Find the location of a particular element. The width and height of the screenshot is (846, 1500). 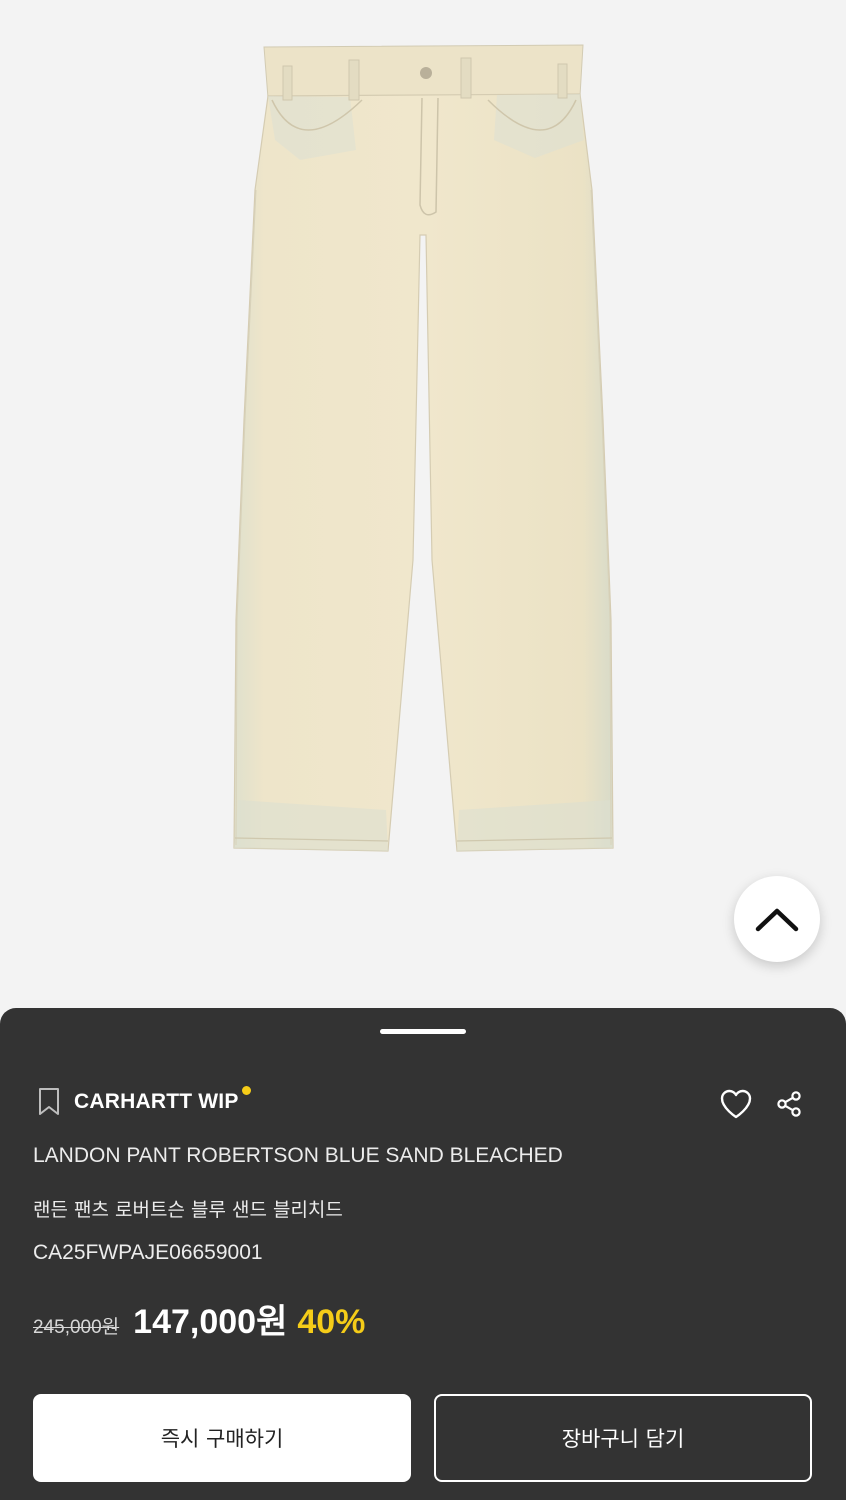

product-name-korean: 랜든 팬츠 로버트슨 블루 샌드 블리치드 is located at coordinates (188, 1210).